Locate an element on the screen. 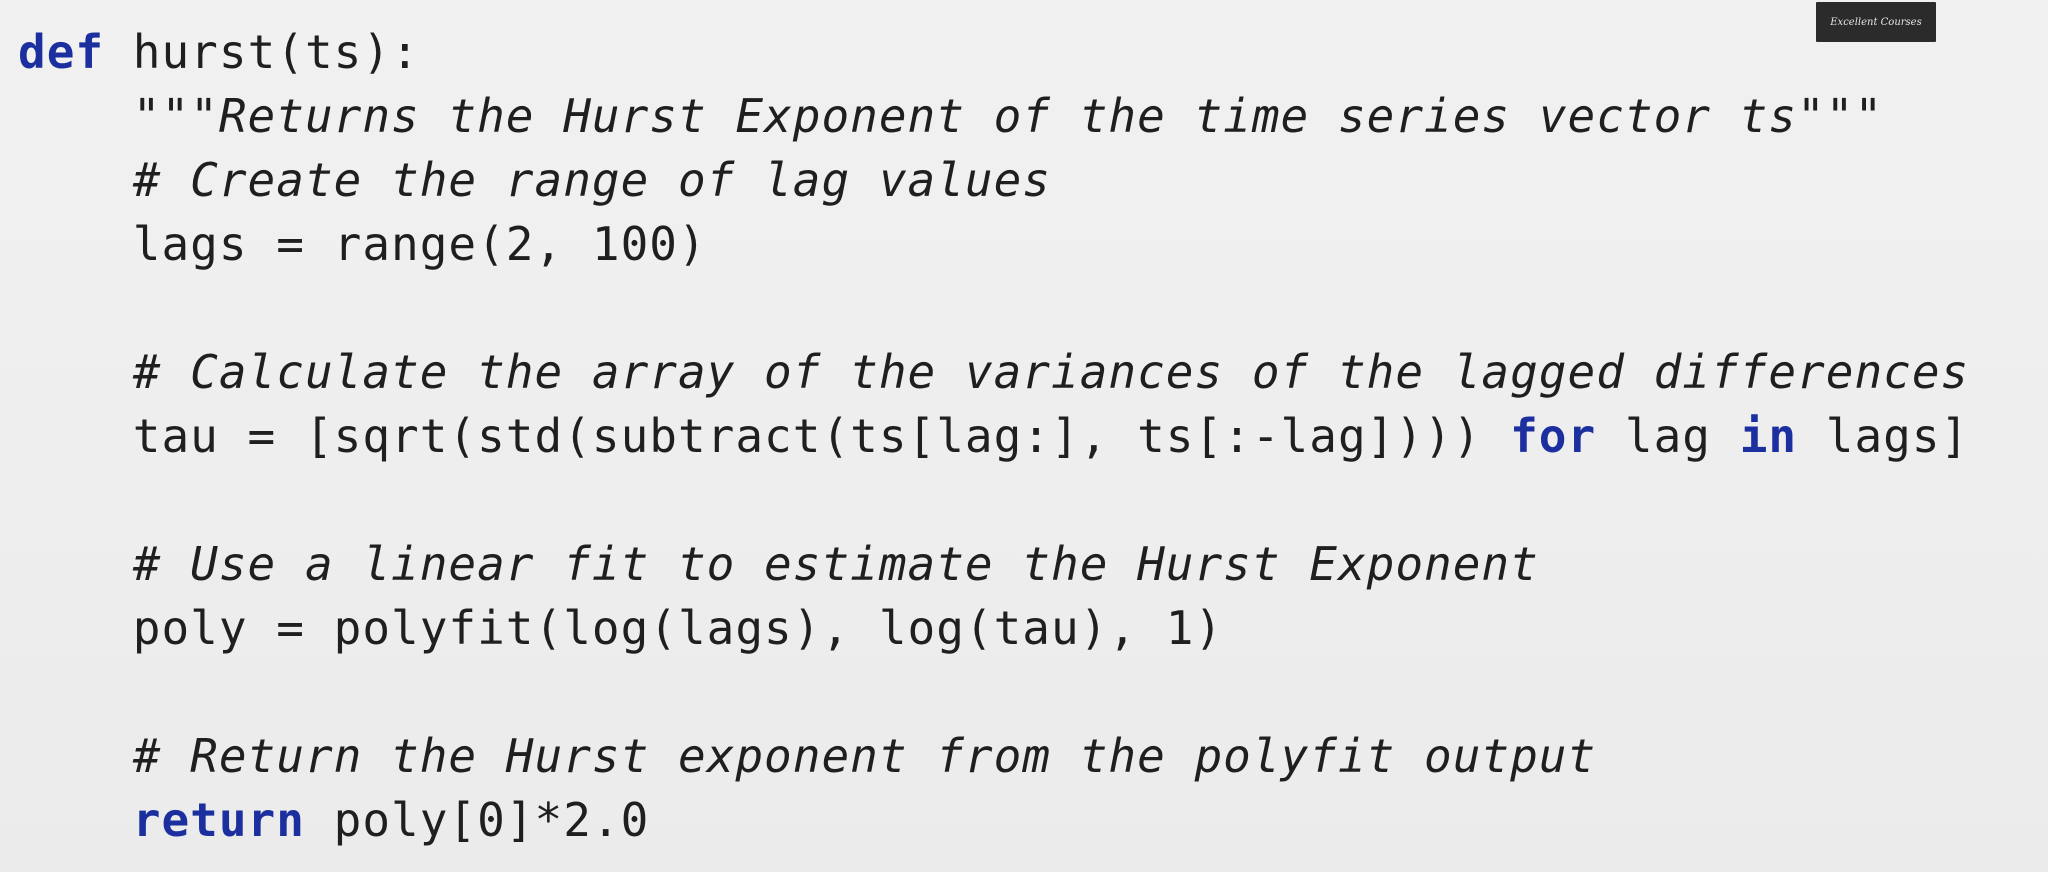 This screenshot has width=2048, height=872. comment: # Create the range of lag values is located at coordinates (591, 180).